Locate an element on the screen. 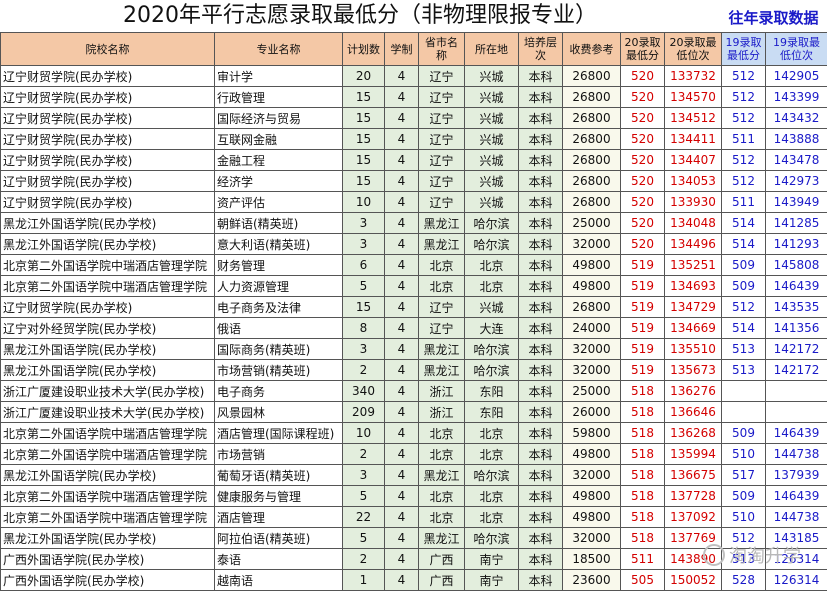  cell-rank-20: 137728 is located at coordinates (693, 496).